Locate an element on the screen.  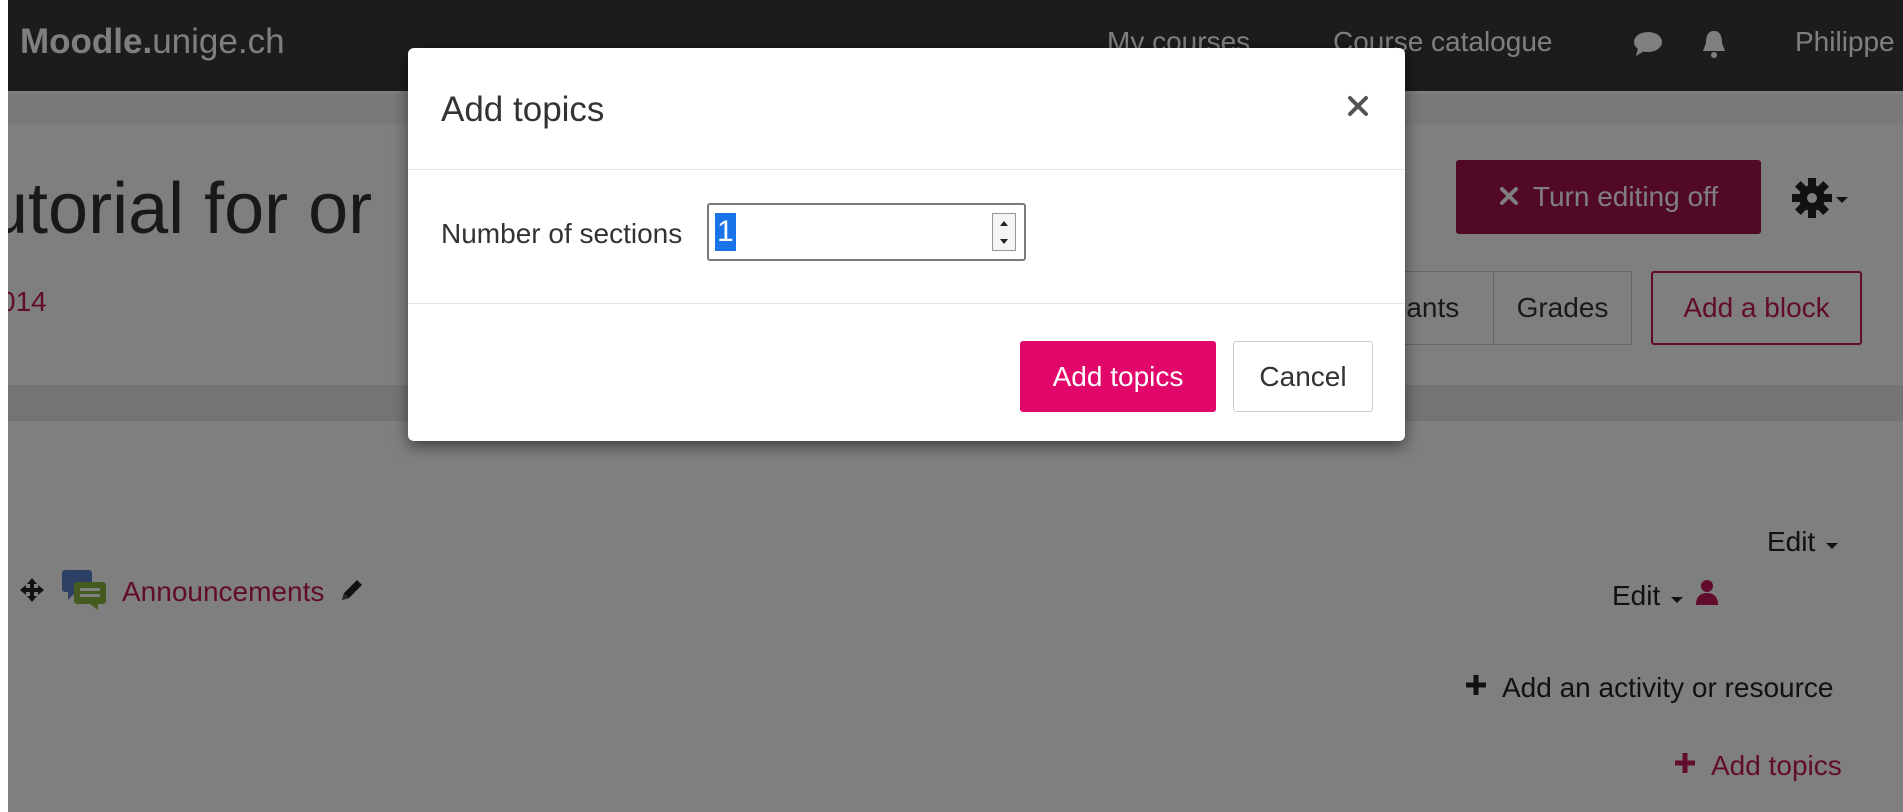
modal-body: Number of sections 1 is located at coordinates (906, 237).